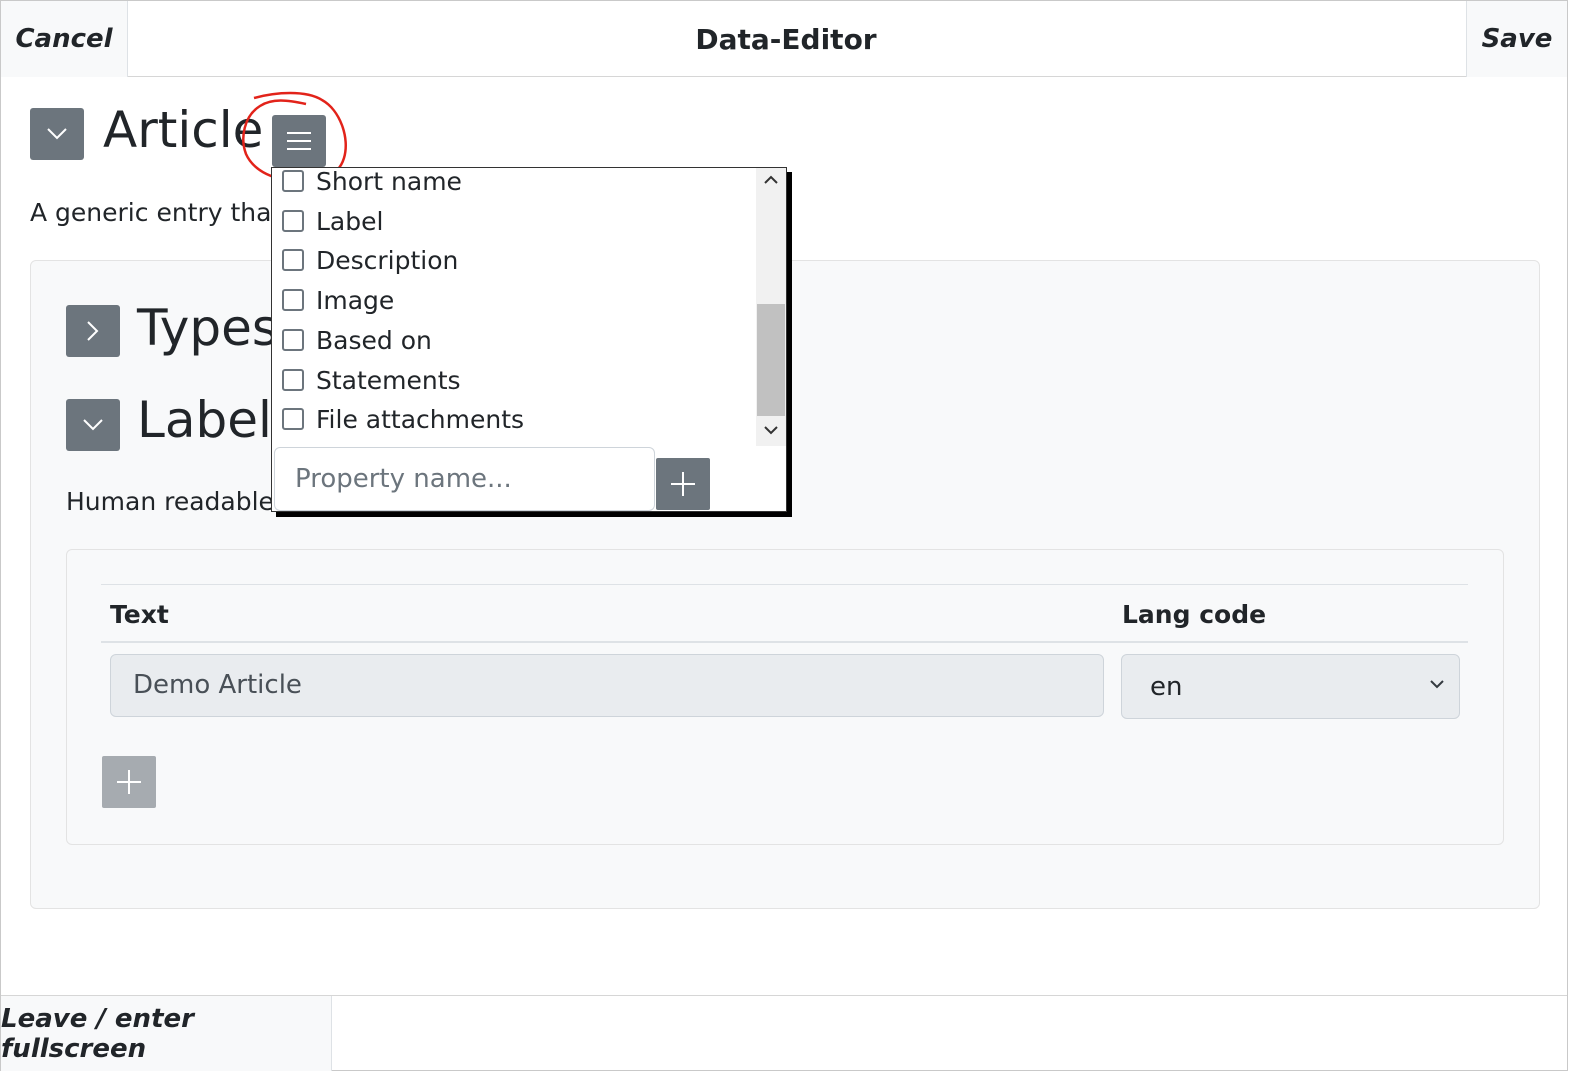 The width and height of the screenshot is (1589, 1085). I want to click on property-menu-button, so click(299, 141).